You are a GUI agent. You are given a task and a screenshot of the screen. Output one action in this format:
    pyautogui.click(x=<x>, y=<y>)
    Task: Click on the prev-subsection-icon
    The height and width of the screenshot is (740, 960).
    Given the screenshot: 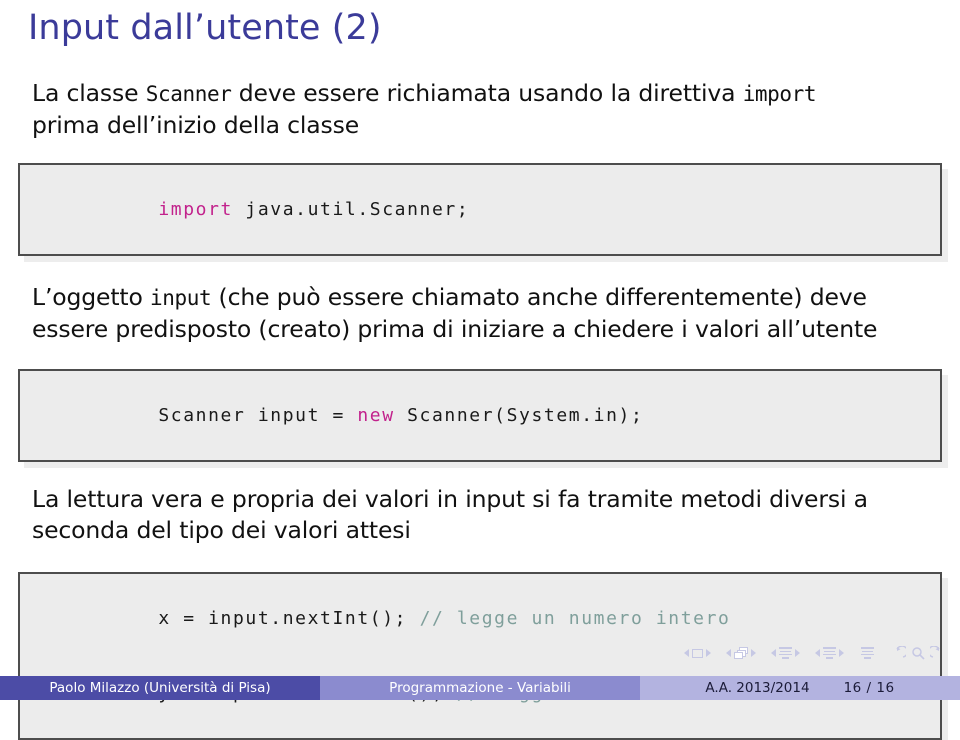 What is the action you would take?
    pyautogui.click(x=728, y=653)
    